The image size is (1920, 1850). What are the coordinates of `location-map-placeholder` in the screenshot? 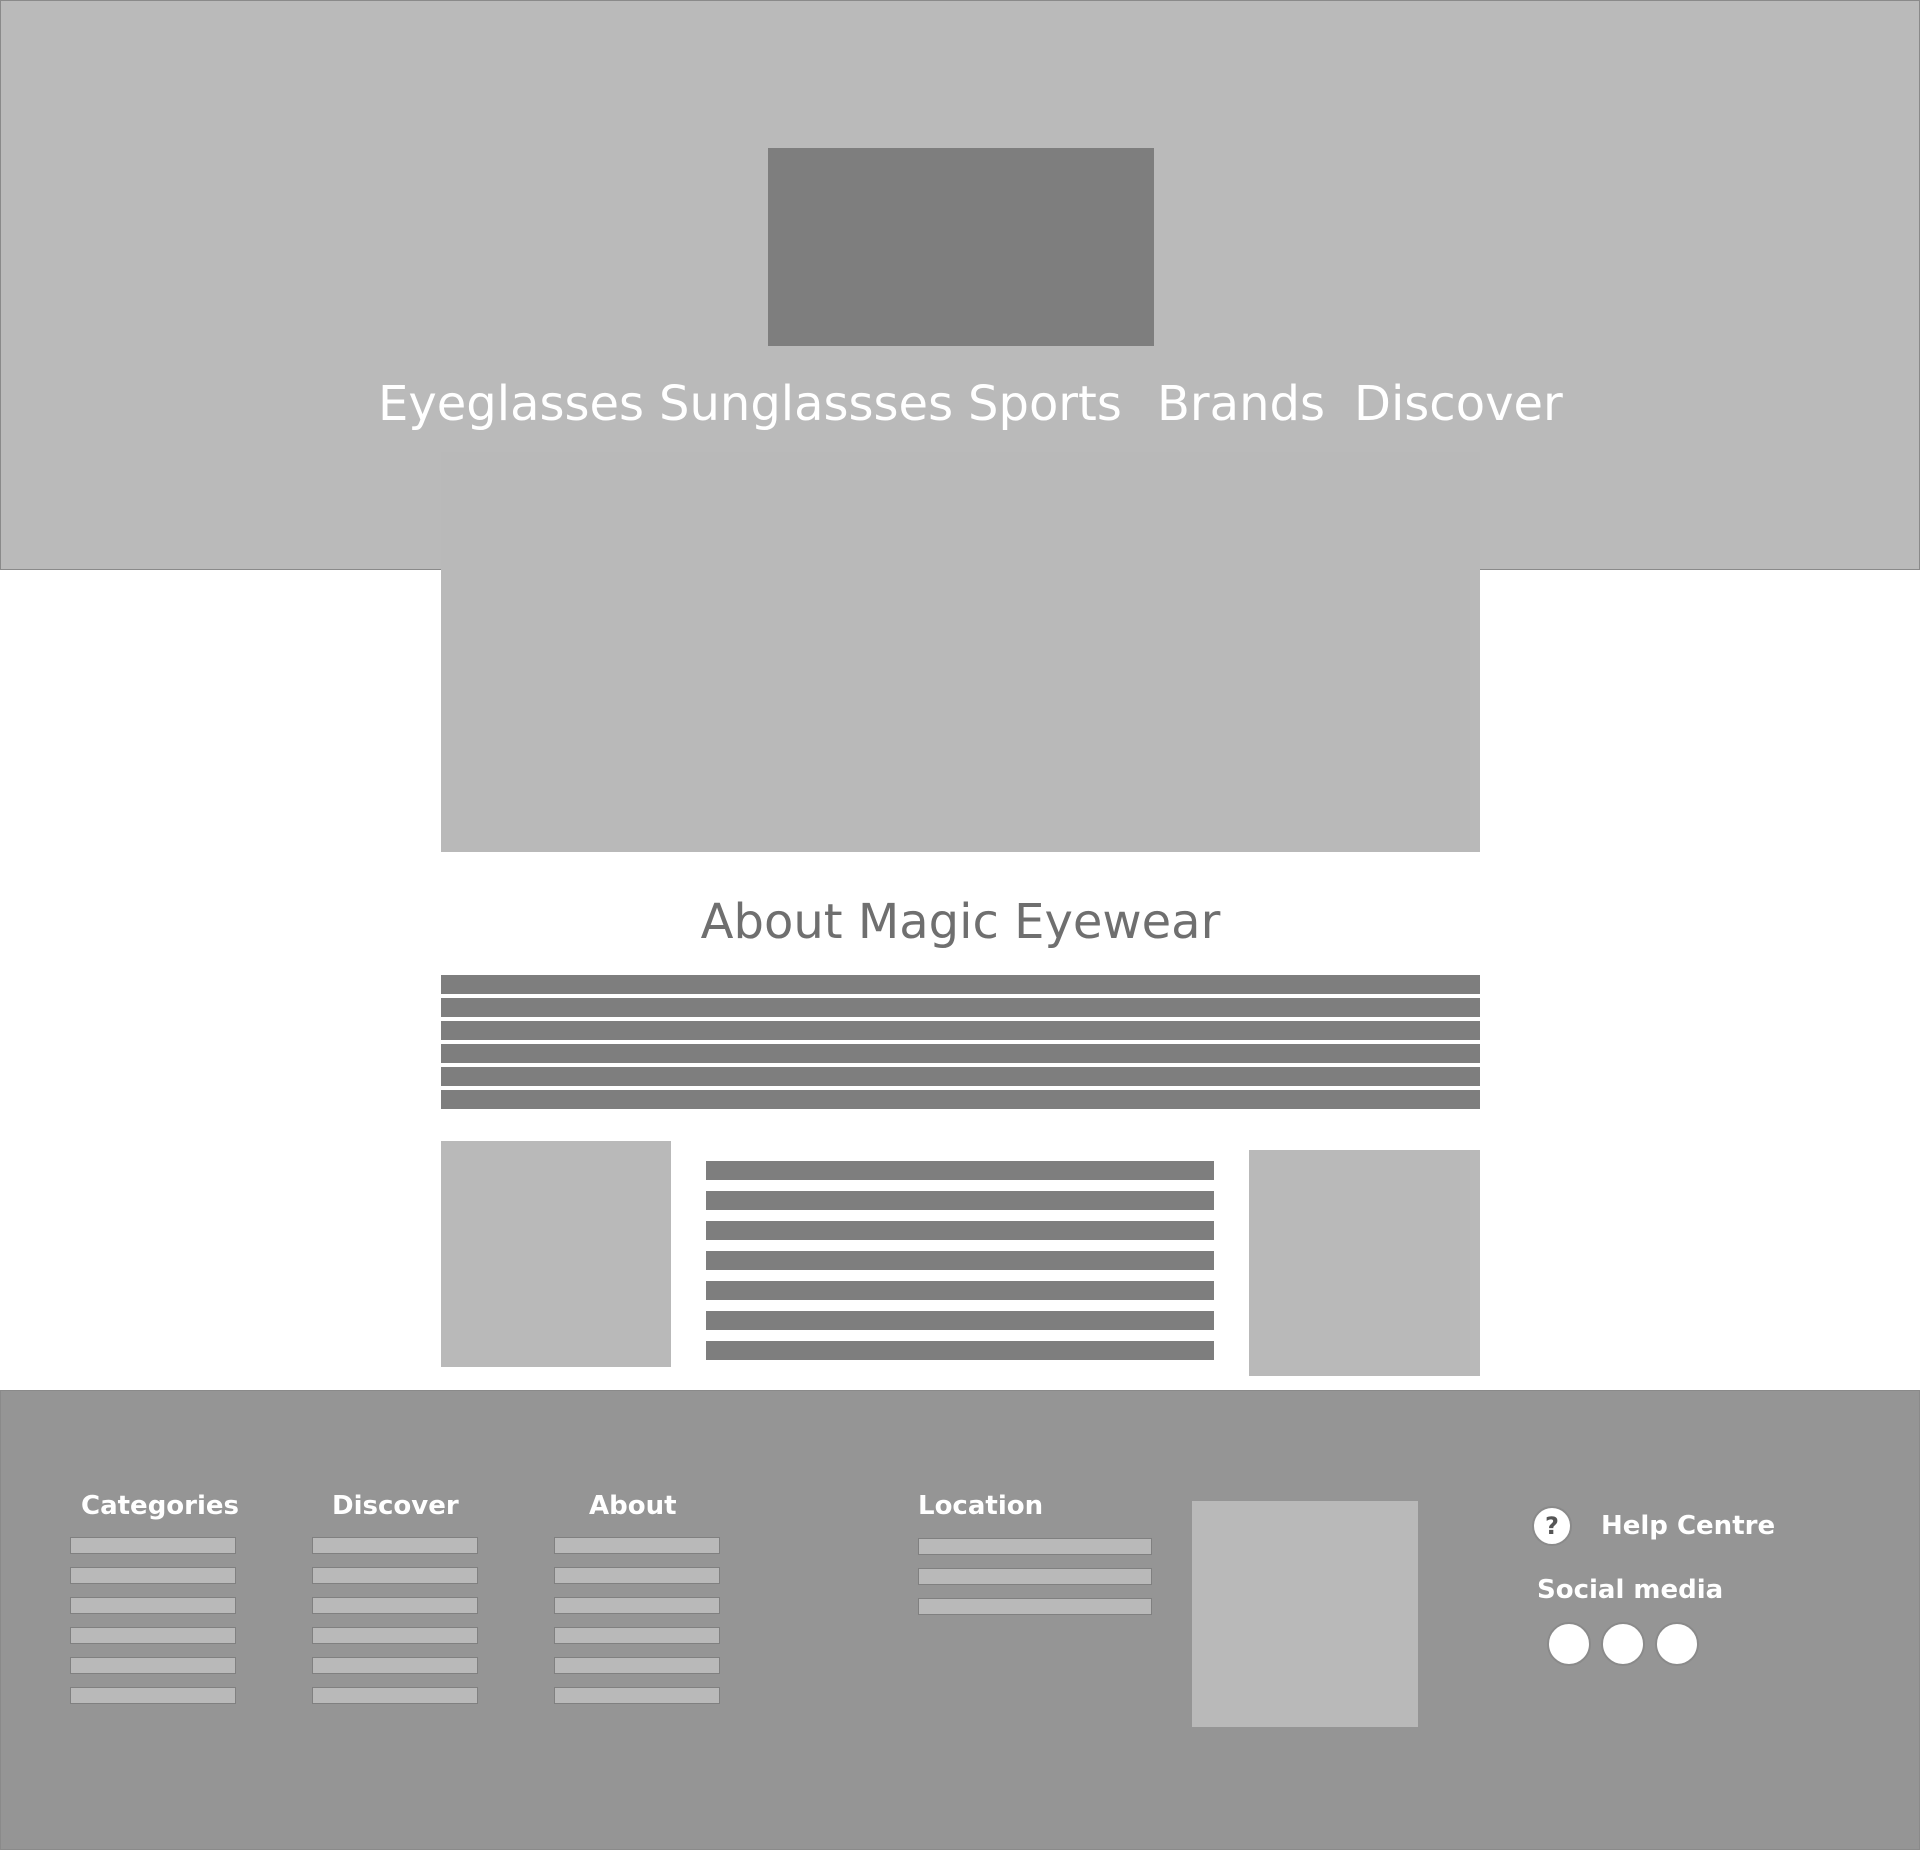 It's located at (1305, 1614).